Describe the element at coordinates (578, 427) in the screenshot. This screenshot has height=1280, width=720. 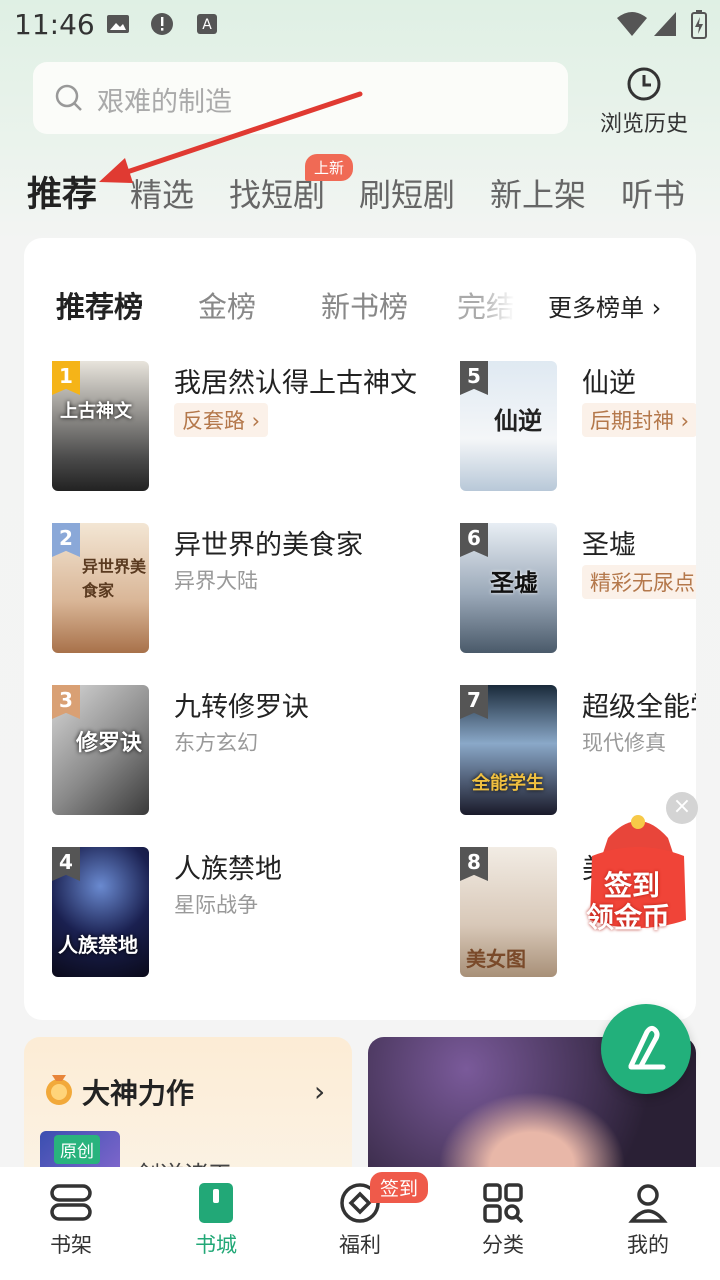
I see `book-item: 仙逆 5 仙逆 后期封神 ›` at that location.